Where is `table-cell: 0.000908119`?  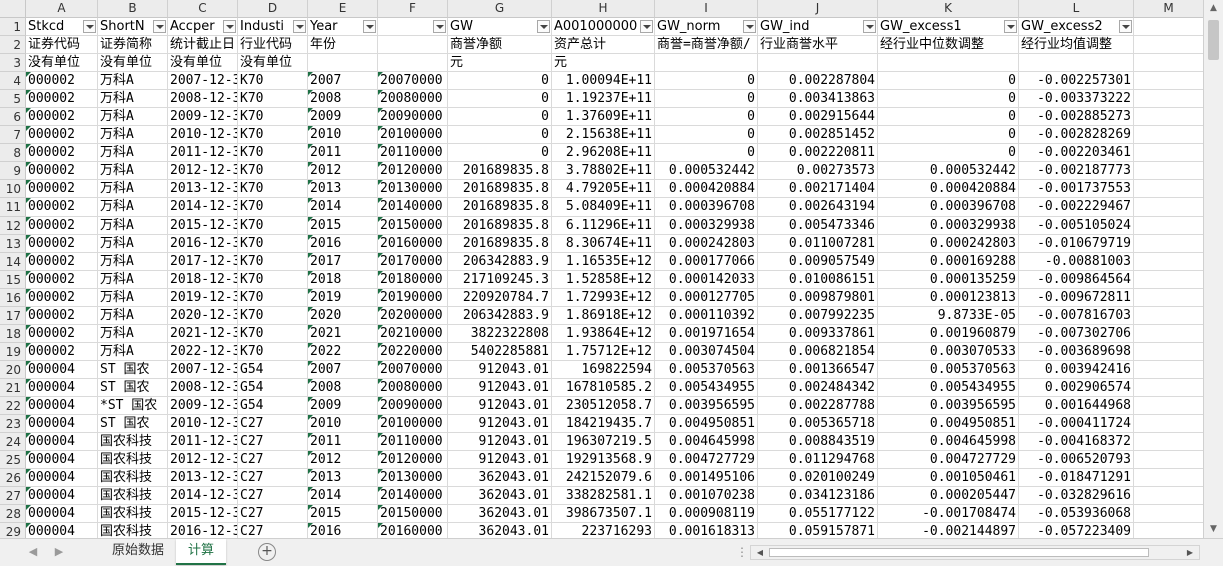
table-cell: 0.000908119 is located at coordinates (706, 514).